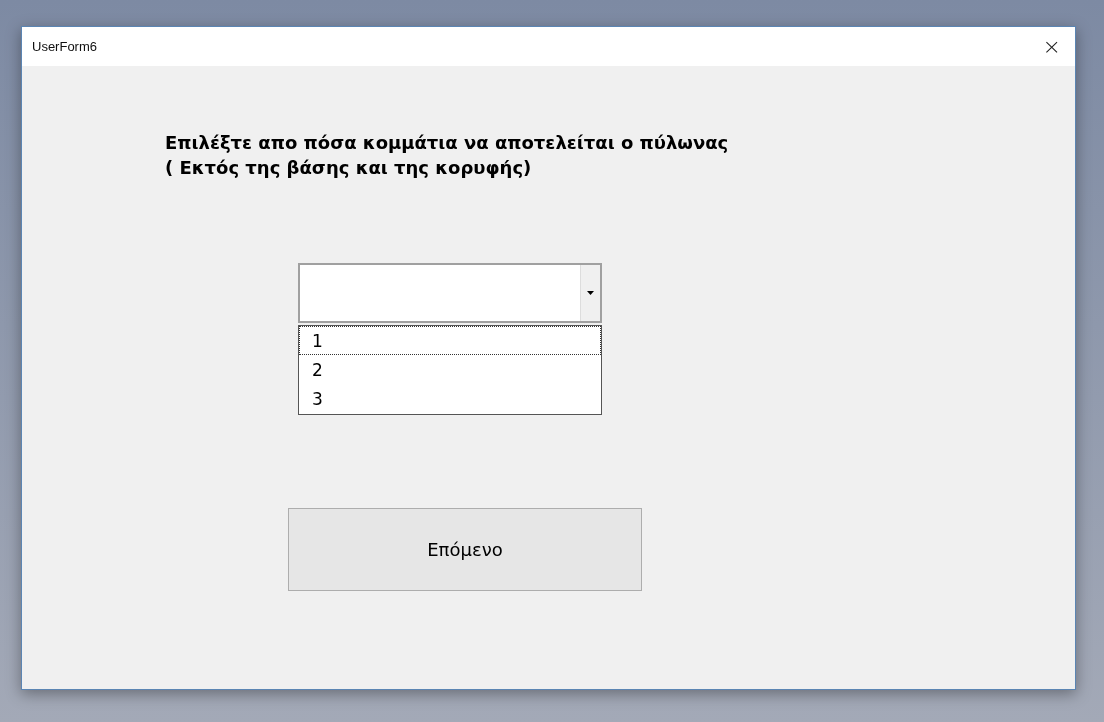 This screenshot has width=1104, height=722. I want to click on prompt-text: ( Εκτός της βάσης και της κορυφής), so click(349, 168).